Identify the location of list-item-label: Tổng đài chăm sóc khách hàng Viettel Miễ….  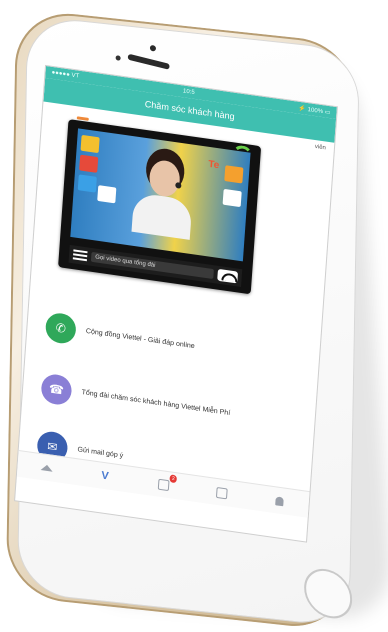
(156, 403).